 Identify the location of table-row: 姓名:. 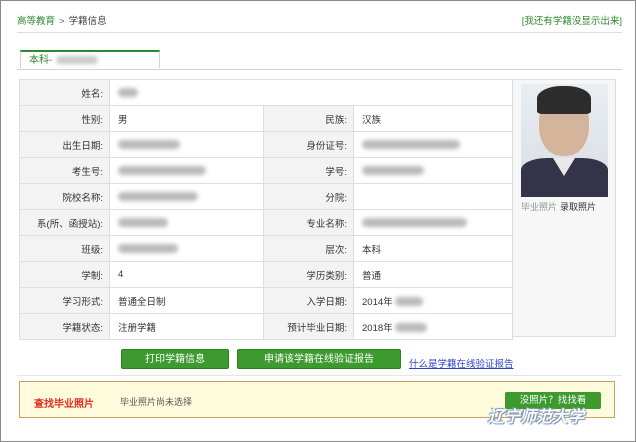
(266, 92).